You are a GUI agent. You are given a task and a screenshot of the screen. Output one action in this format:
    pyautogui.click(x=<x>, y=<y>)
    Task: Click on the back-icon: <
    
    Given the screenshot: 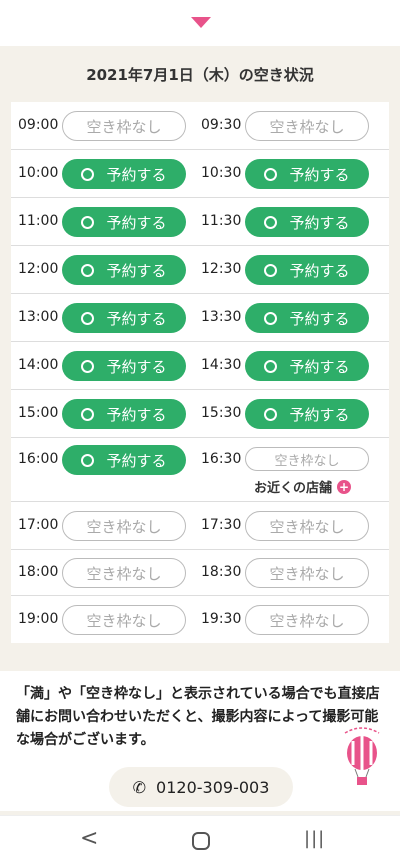 What is the action you would take?
    pyautogui.click(x=89, y=838)
    